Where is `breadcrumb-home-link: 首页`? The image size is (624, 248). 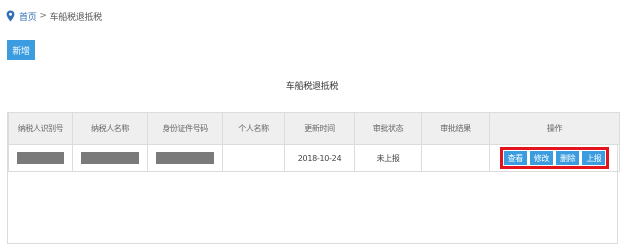 breadcrumb-home-link: 首页 is located at coordinates (28, 16).